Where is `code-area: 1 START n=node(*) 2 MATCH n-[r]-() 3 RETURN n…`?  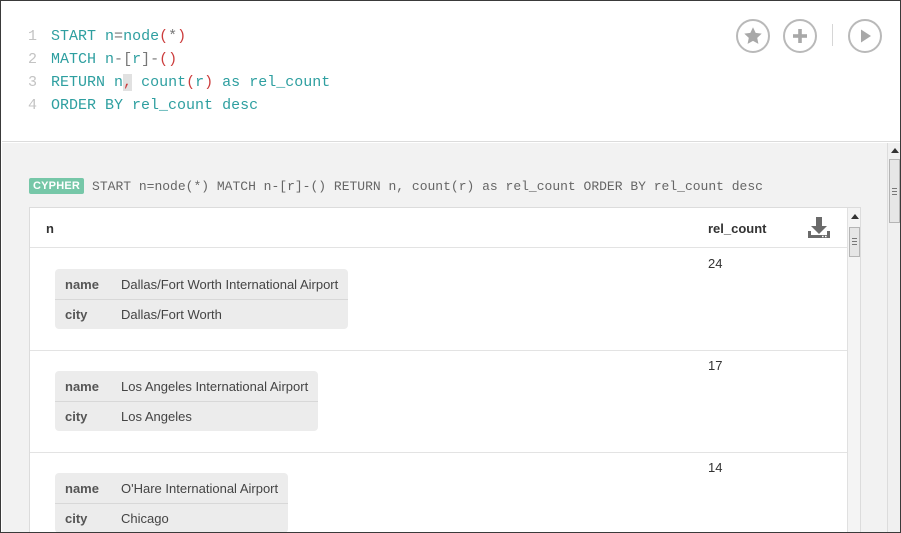
code-area: 1 START n=node(*) 2 MATCH n-[r]-() 3 RETURN n… is located at coordinates (179, 71).